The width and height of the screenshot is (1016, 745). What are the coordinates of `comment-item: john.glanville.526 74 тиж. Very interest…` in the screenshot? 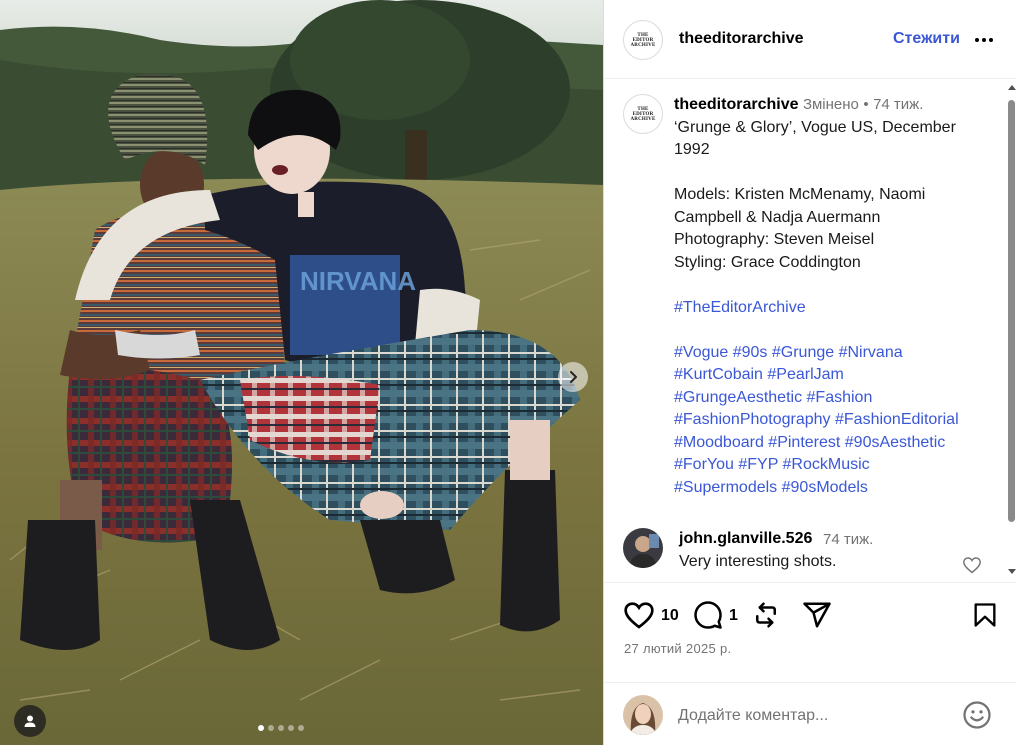 It's located at (808, 551).